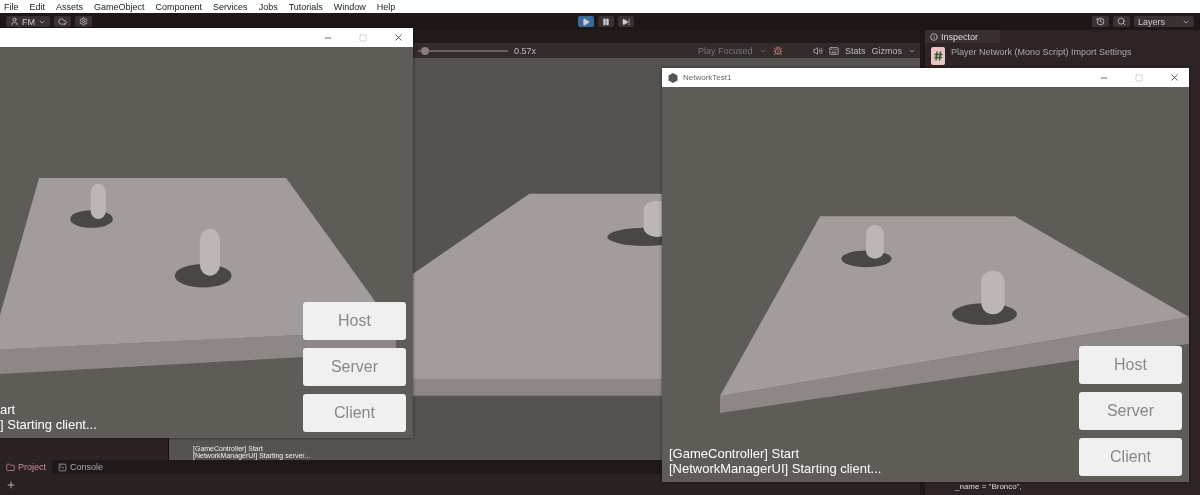 This screenshot has width=1200, height=495. I want to click on cloud-icon, so click(62, 21).